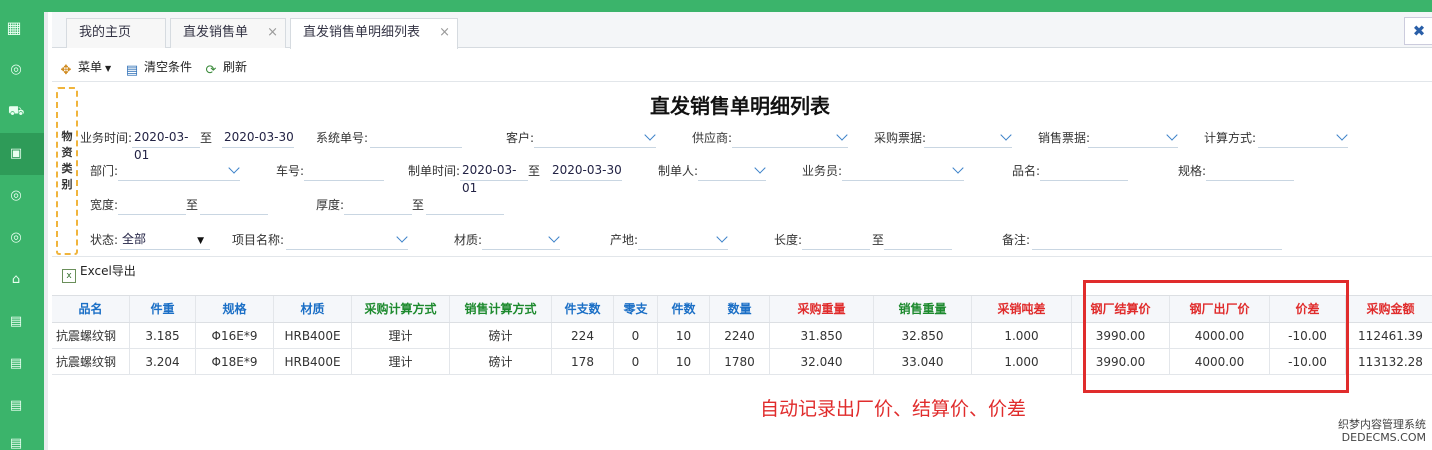 The width and height of the screenshot is (1432, 450). I want to click on table-cell: 112461.39, so click(1389, 336).